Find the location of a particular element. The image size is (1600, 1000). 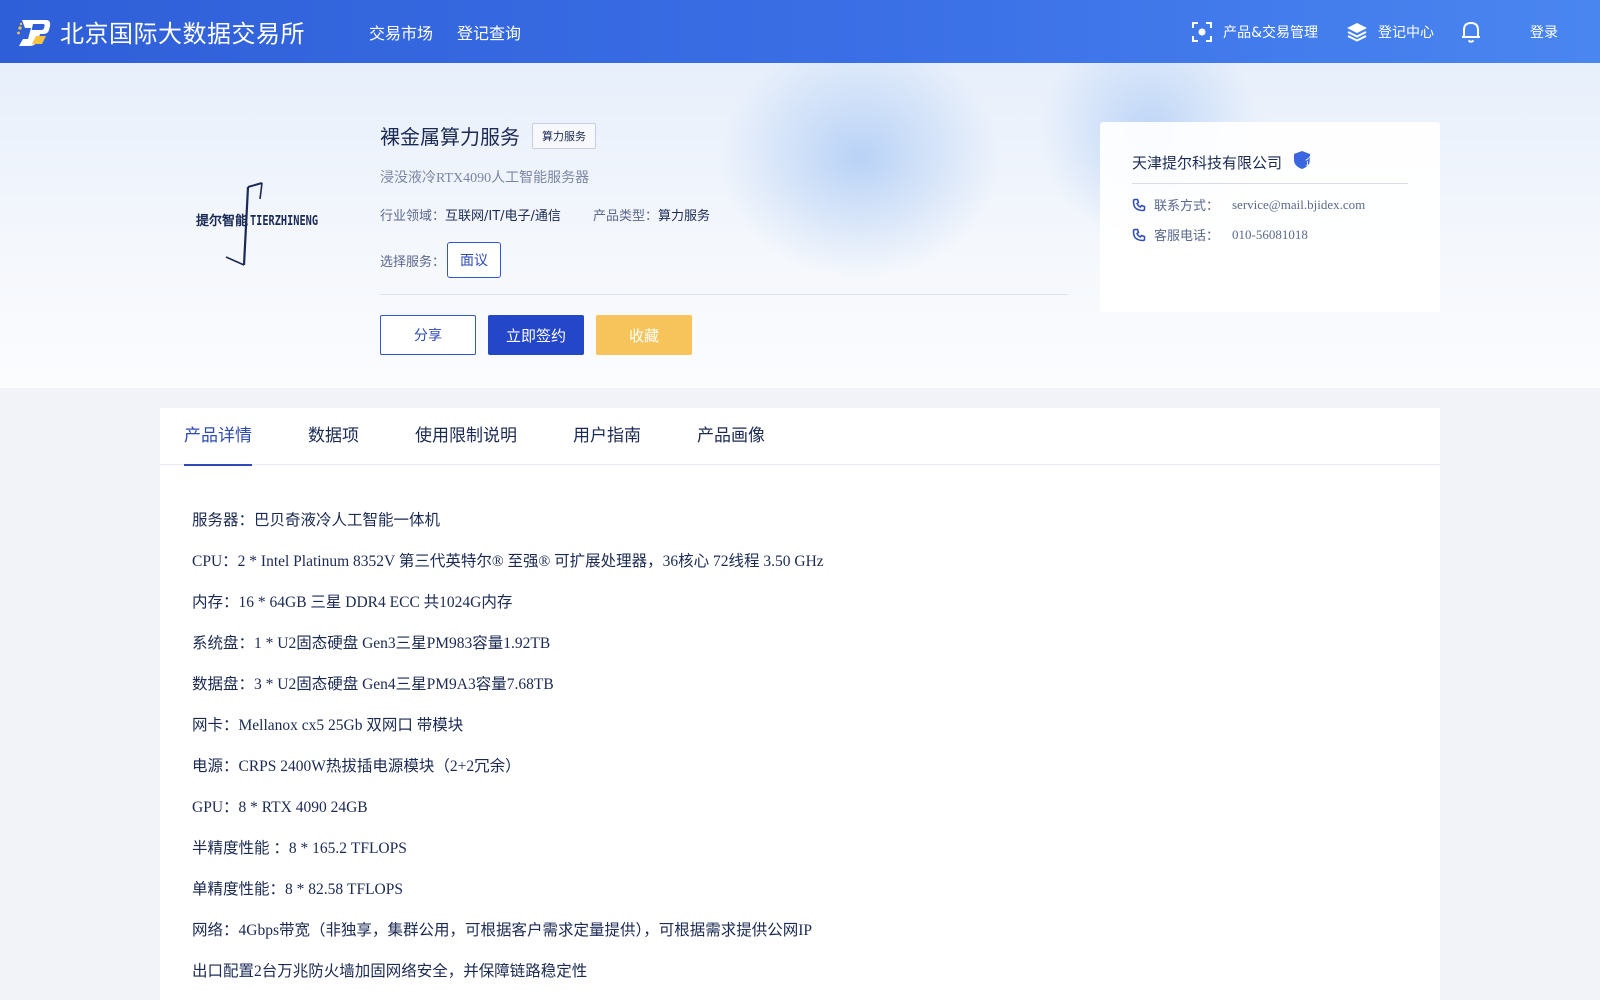

nav-trading-market: 交易市场 is located at coordinates (401, 32).